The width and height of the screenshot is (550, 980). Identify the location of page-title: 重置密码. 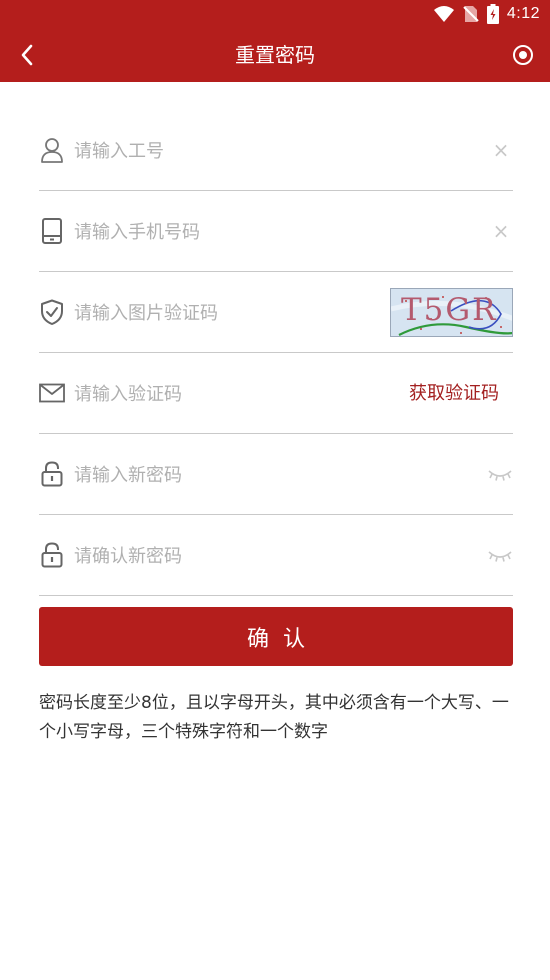
(275, 55).